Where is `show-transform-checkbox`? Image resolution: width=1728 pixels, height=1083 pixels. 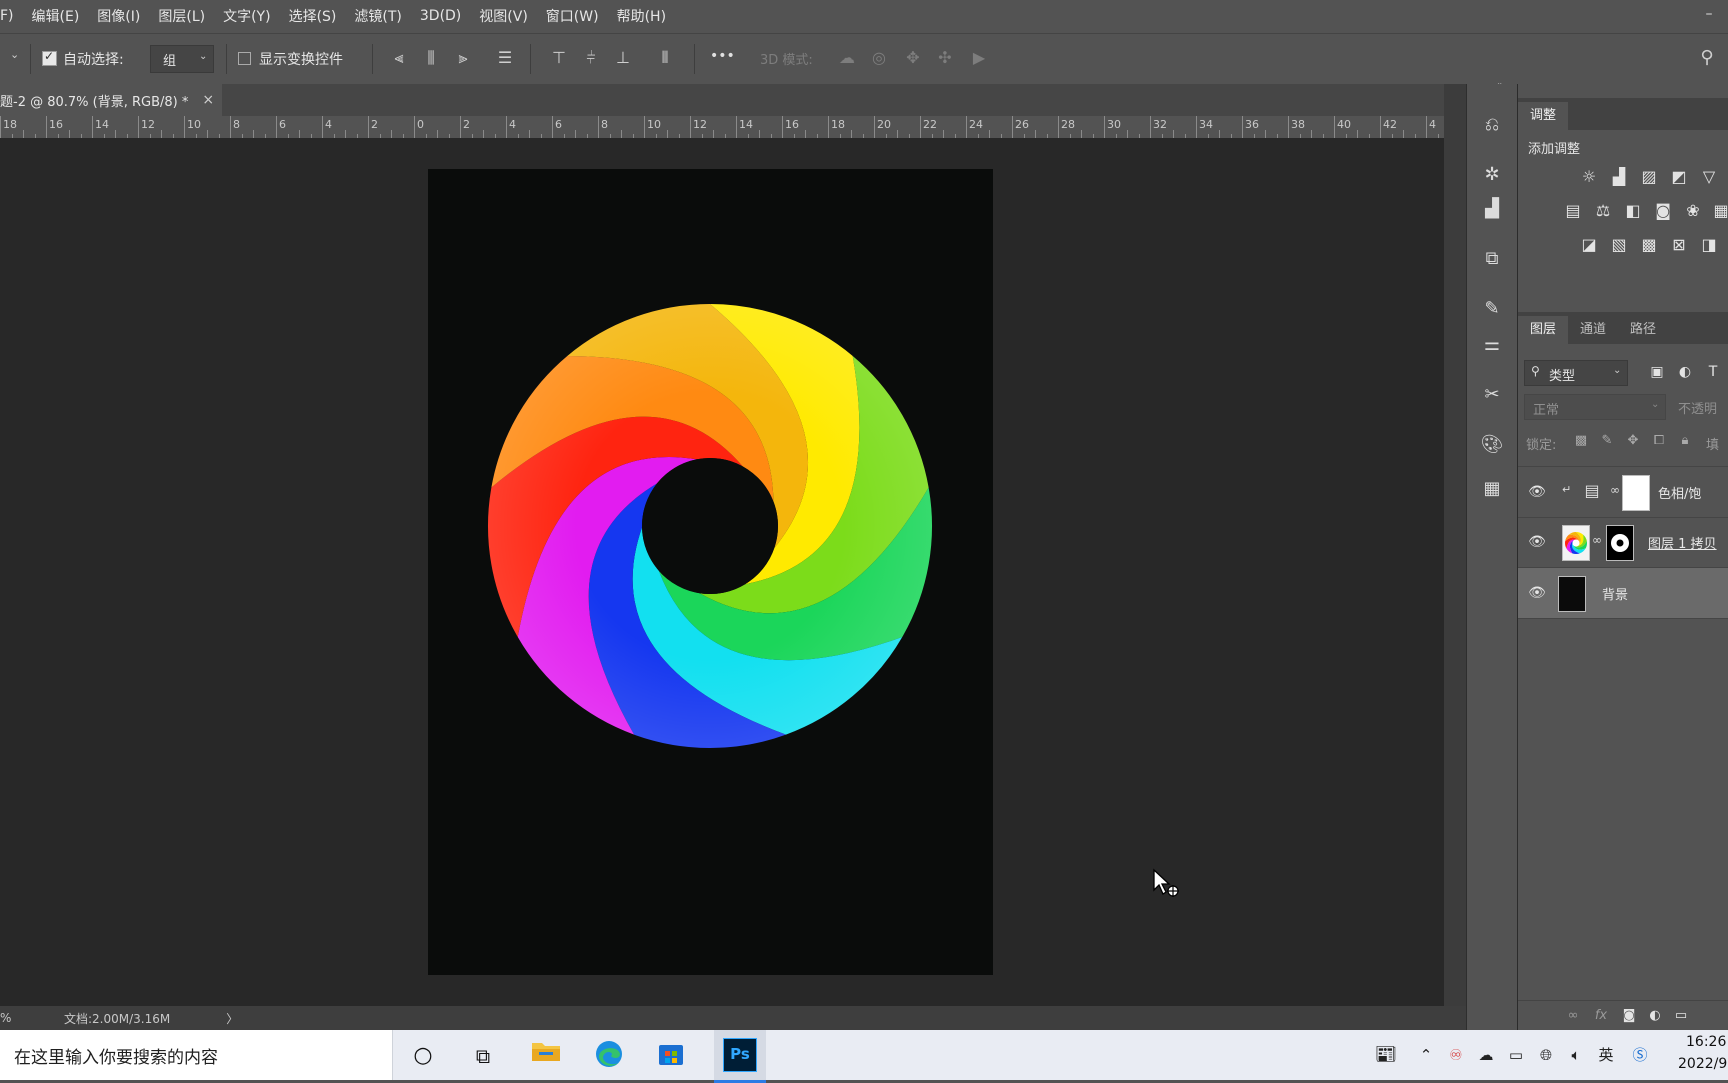 show-transform-checkbox is located at coordinates (244, 58).